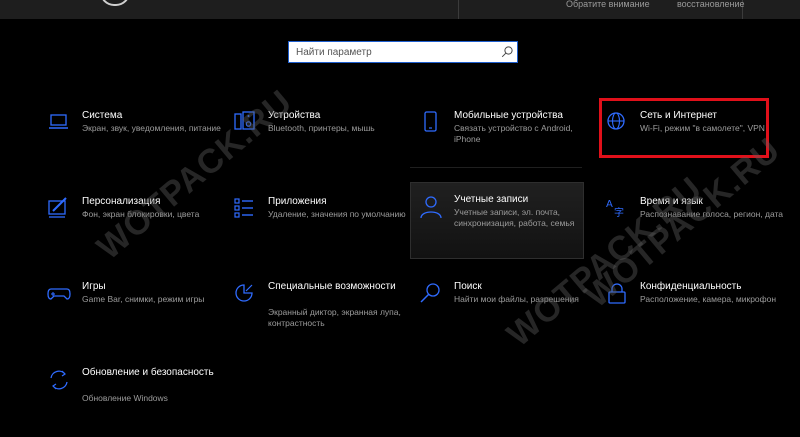  I want to click on tile-gaming: Игры Game Bar, снимки, режим игры, so click(136, 316).